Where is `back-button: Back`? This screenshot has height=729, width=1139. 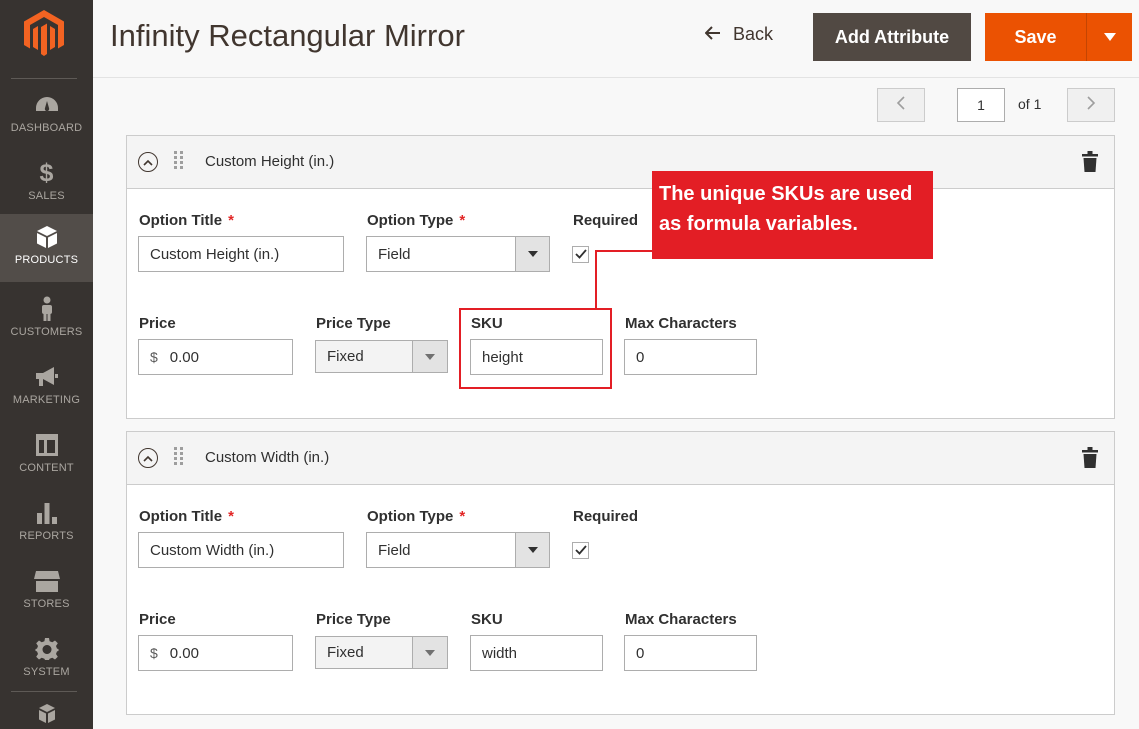
back-button: Back is located at coordinates (739, 34).